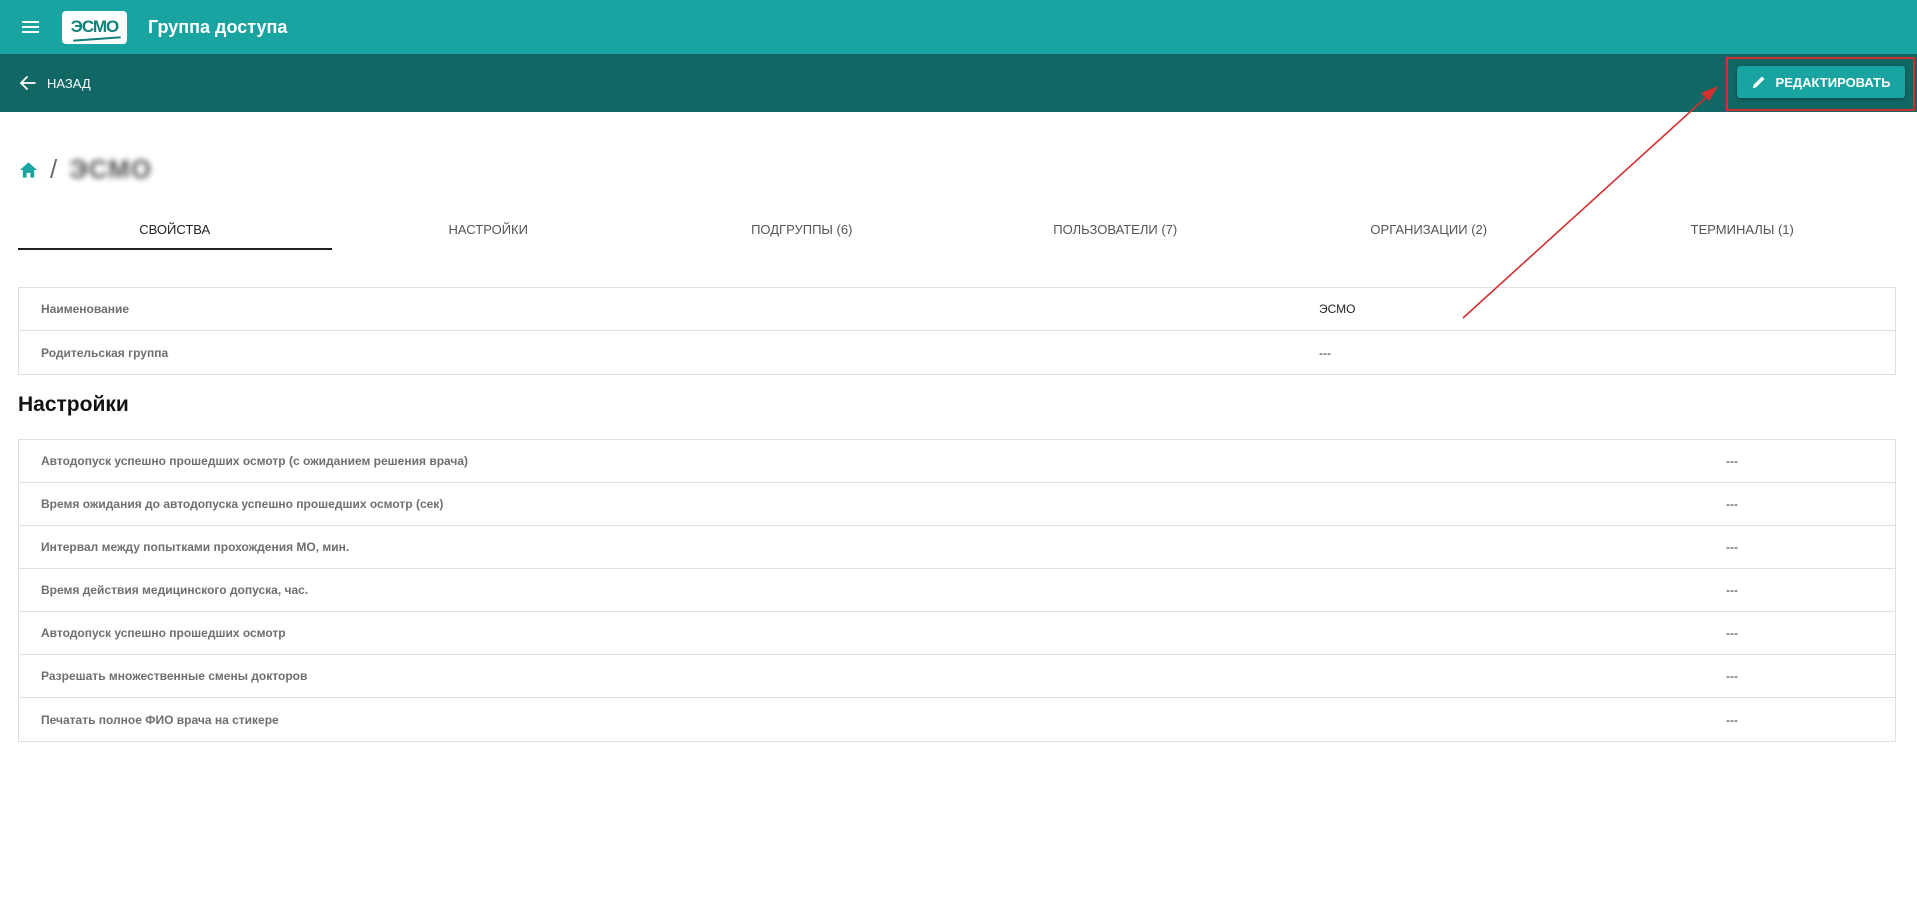 The height and width of the screenshot is (905, 1917). Describe the element at coordinates (1337, 309) in the screenshot. I see `property-value: ЭСМО` at that location.